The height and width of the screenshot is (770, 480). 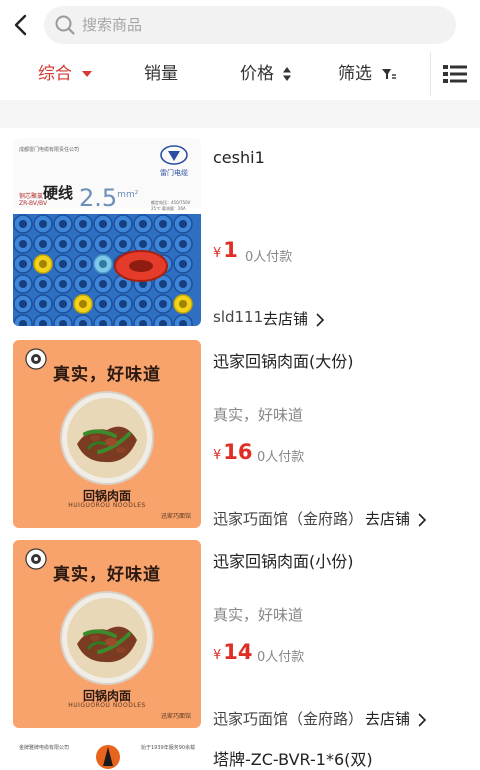 What do you see at coordinates (238, 652) in the screenshot?
I see `price-value: 14` at bounding box center [238, 652].